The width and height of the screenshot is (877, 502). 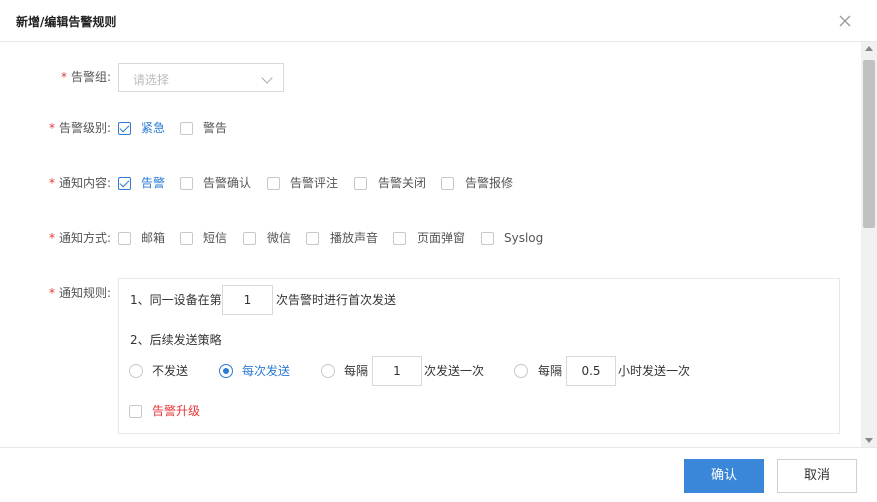 I want to click on radio-every-send, so click(x=226, y=371).